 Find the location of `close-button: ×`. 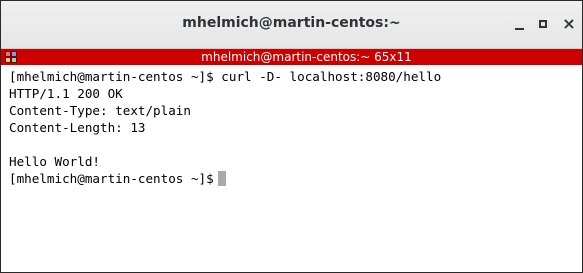

close-button: × is located at coordinates (569, 24).